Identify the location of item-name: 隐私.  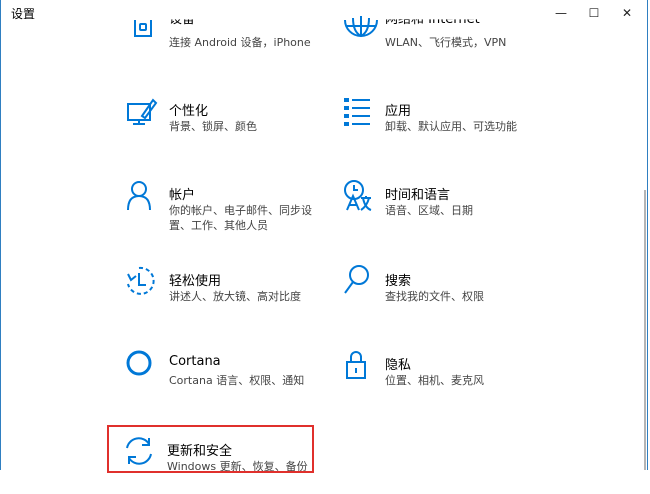
(398, 365).